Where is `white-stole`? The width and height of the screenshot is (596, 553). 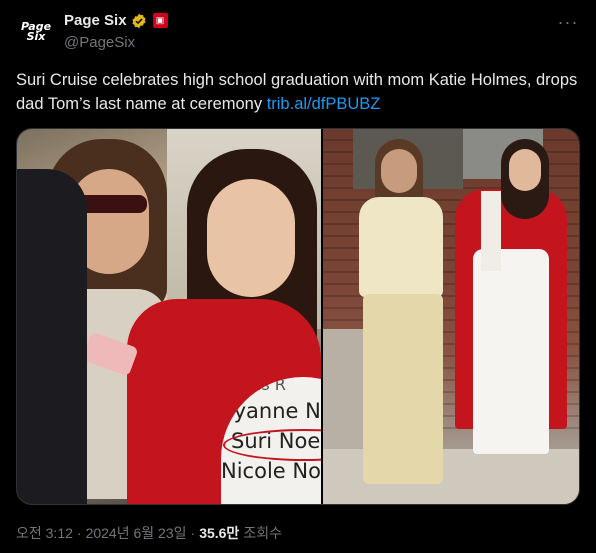 white-stole is located at coordinates (491, 231).